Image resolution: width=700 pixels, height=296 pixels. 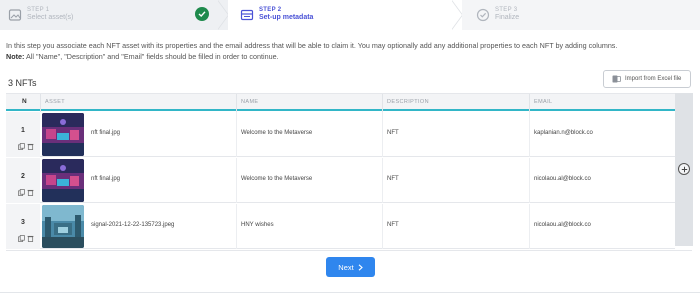 What do you see at coordinates (55, 102) in the screenshot?
I see `header-asset: ASSET` at bounding box center [55, 102].